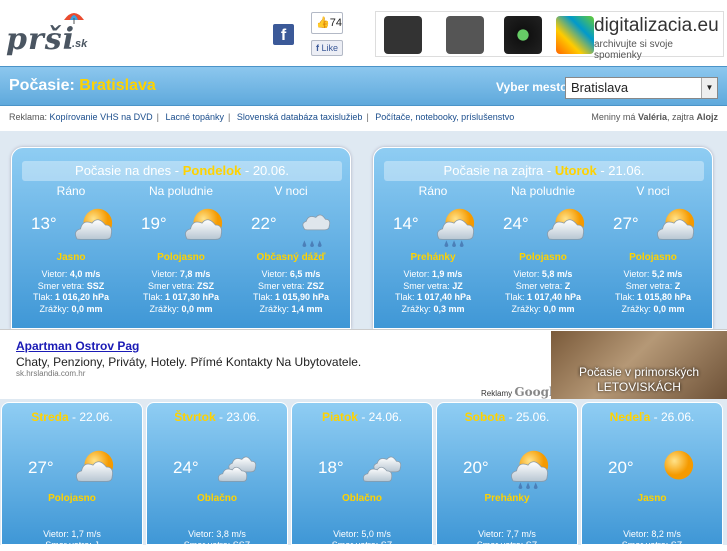 This screenshot has width=727, height=551. I want to click on details: Vietor: 3,8 m/s Smer vetra: SSZ, so click(217, 540).